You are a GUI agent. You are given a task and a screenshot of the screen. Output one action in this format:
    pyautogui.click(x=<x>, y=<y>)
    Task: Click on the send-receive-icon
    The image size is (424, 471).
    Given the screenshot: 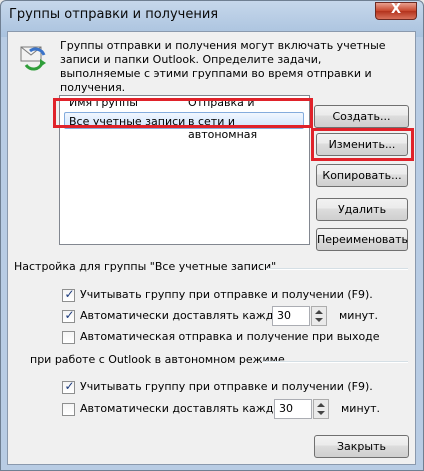 What is the action you would take?
    pyautogui.click(x=33, y=58)
    